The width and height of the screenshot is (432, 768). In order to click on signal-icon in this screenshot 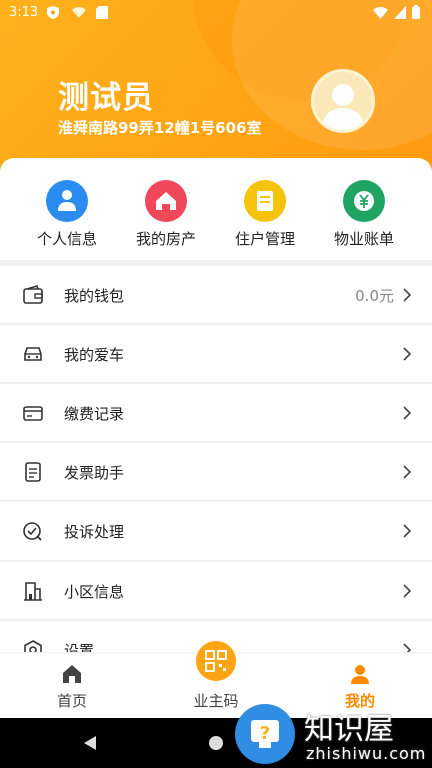, I will do `click(400, 12)`.